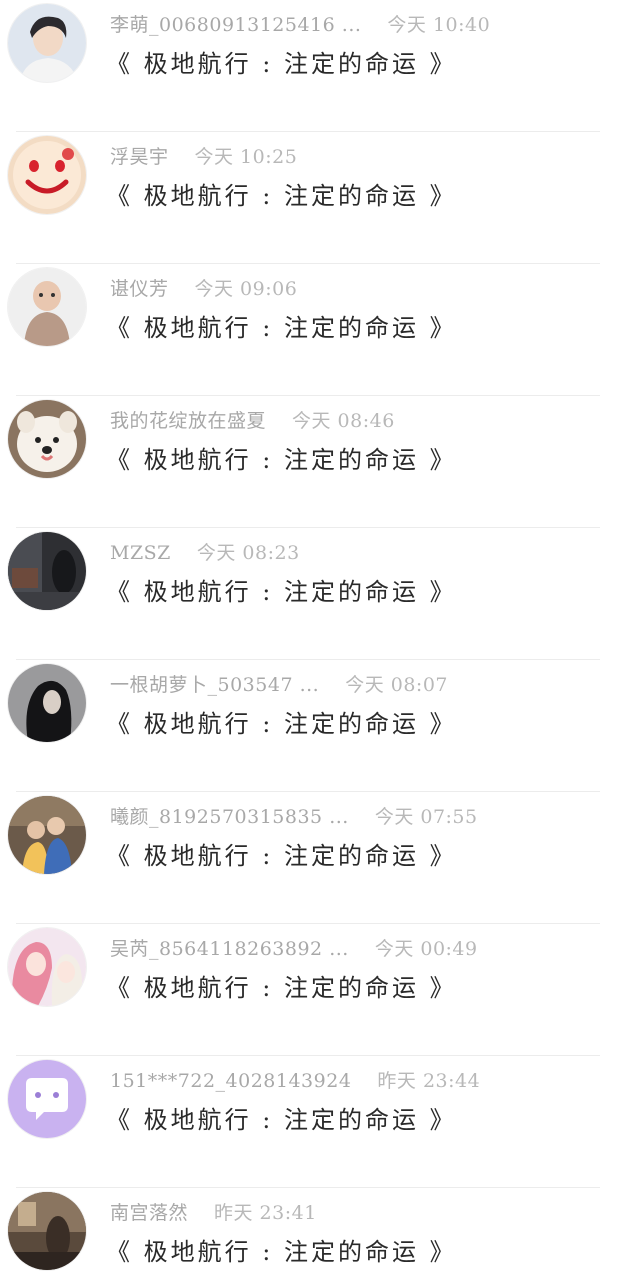 The width and height of the screenshot is (640, 1280). Describe the element at coordinates (396, 685) in the screenshot. I see `message-time: 今天 08:07` at that location.